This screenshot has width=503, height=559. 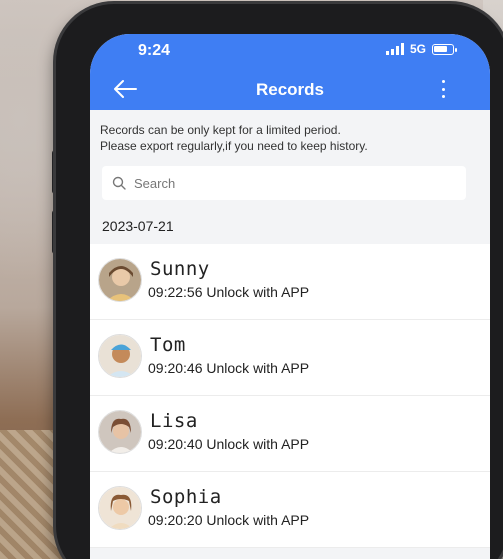 I want to click on record-item-tom: Tom 09:20:46 Unlock with APP, so click(x=290, y=358).